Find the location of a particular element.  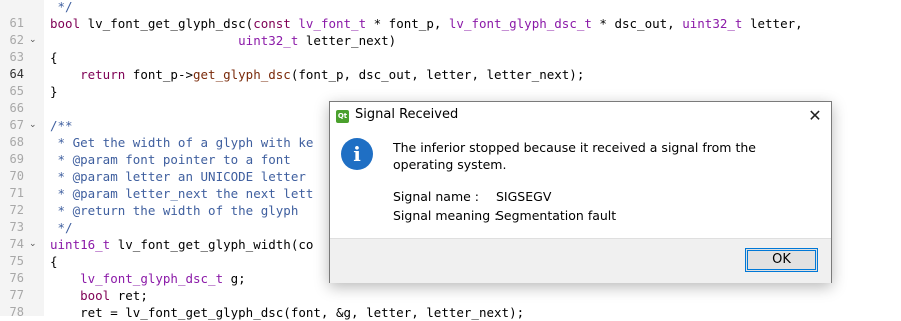

code-text: * @param letter_next the next lett is located at coordinates (182, 193).